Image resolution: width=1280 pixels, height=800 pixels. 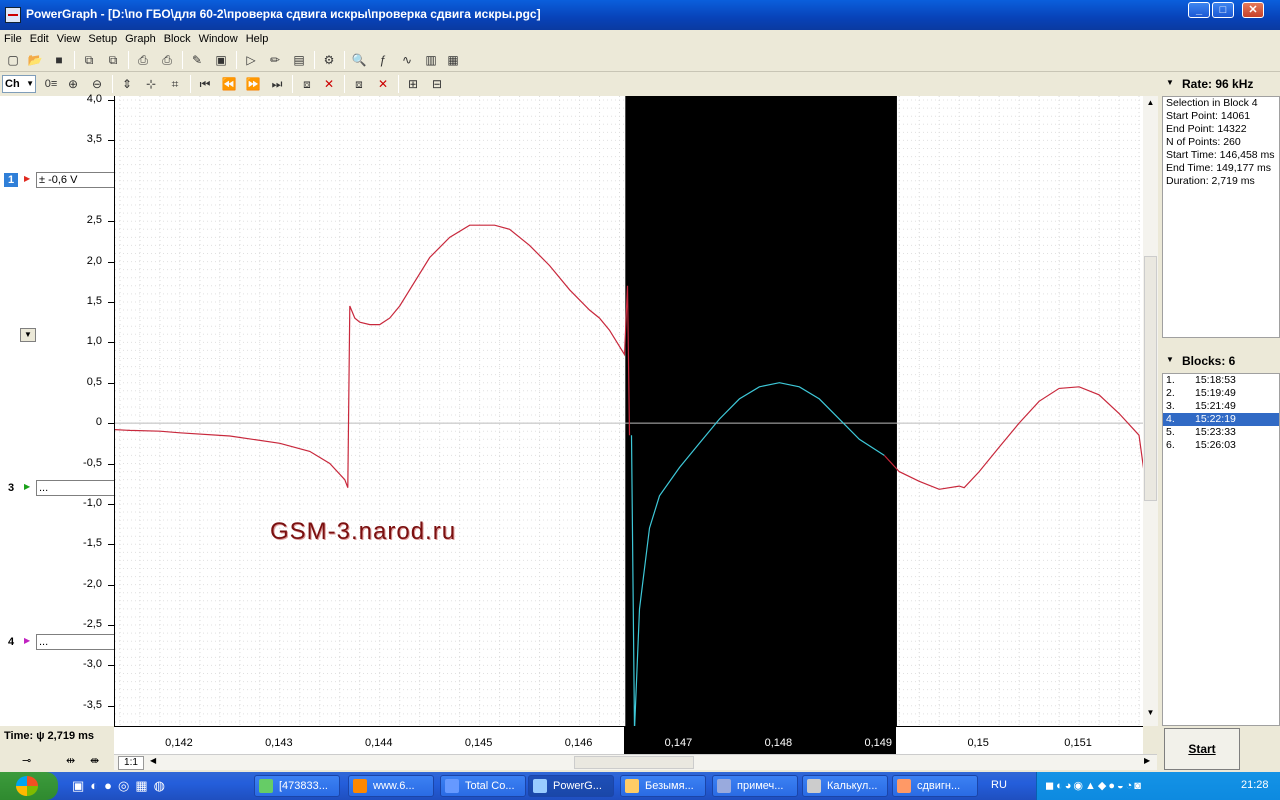 I want to click on center-icon: ⊹, so click(x=151, y=84).